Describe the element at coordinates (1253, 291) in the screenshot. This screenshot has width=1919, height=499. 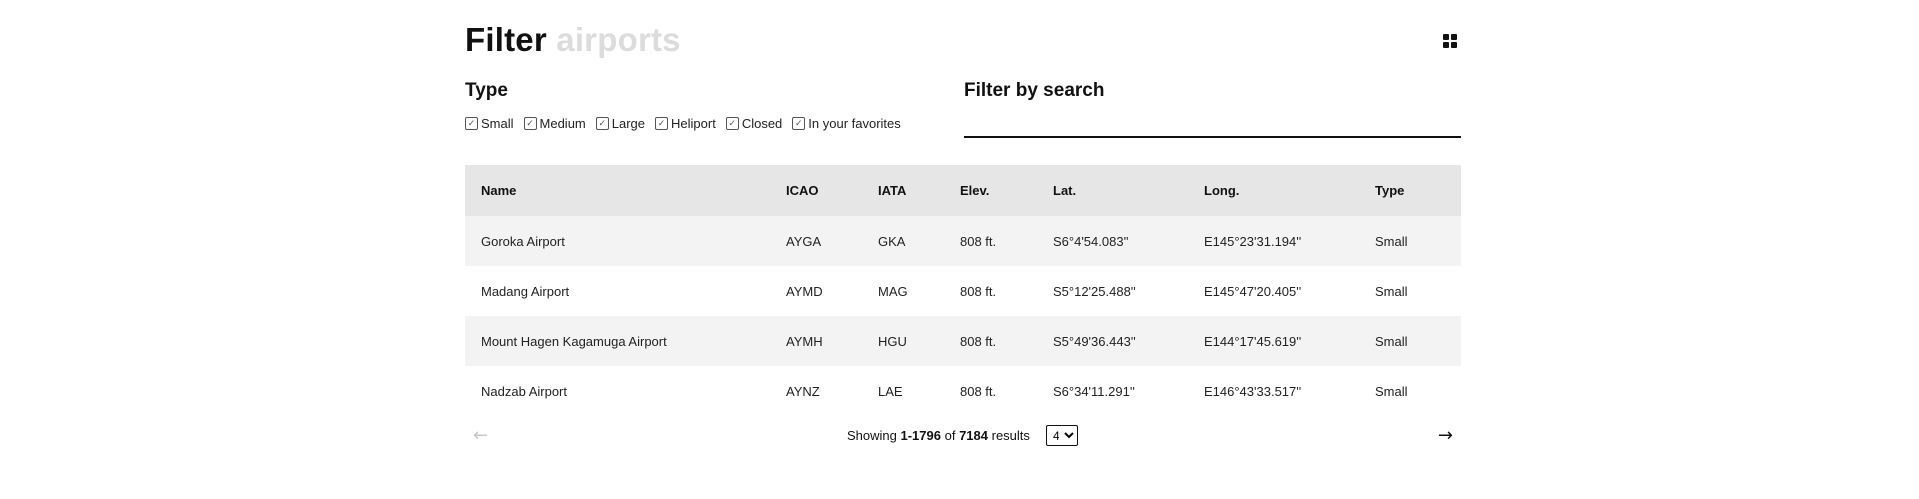
I see `cell-longitude: E145°47'20.405''` at that location.